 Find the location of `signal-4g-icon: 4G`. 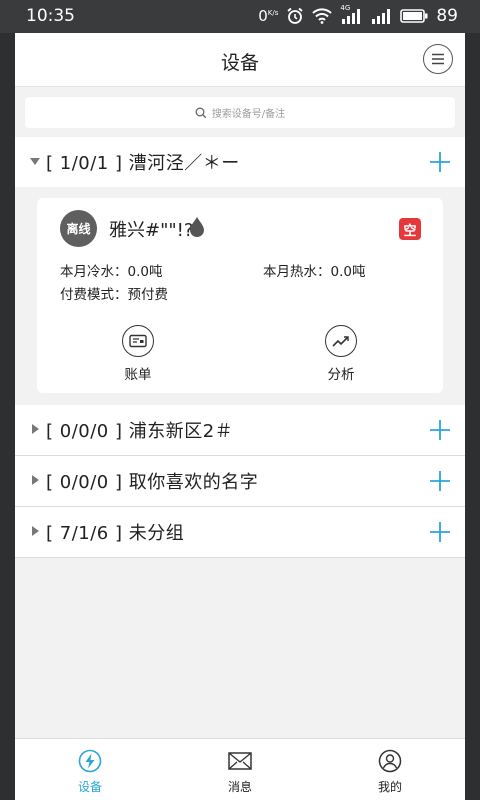

signal-4g-icon: 4G is located at coordinates (351, 14).